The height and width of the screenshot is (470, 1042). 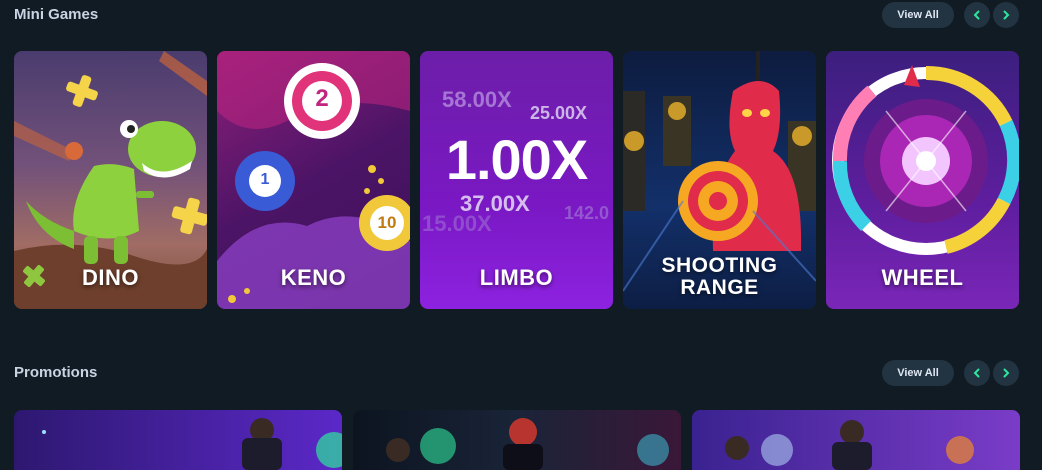 What do you see at coordinates (918, 373) in the screenshot?
I see `promotions-view-all-button: View All` at bounding box center [918, 373].